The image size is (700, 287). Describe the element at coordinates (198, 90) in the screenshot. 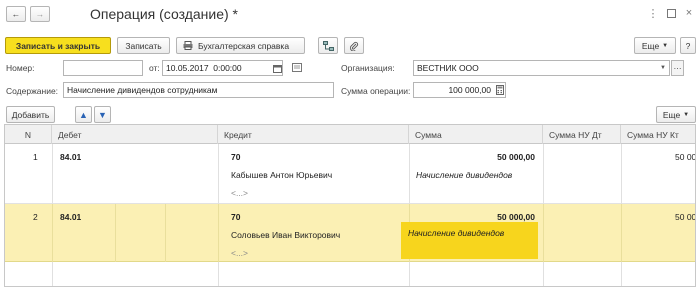

I see `content-field: Начисление дивидендов сотрудникам` at that location.